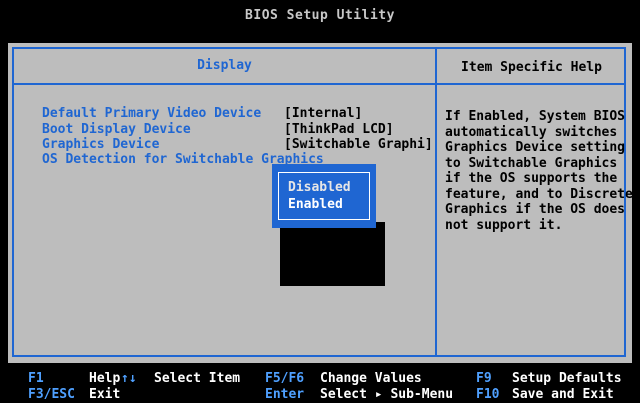 This screenshot has height=403, width=640. I want to click on popup-option-enabled: Enabled, so click(315, 204).